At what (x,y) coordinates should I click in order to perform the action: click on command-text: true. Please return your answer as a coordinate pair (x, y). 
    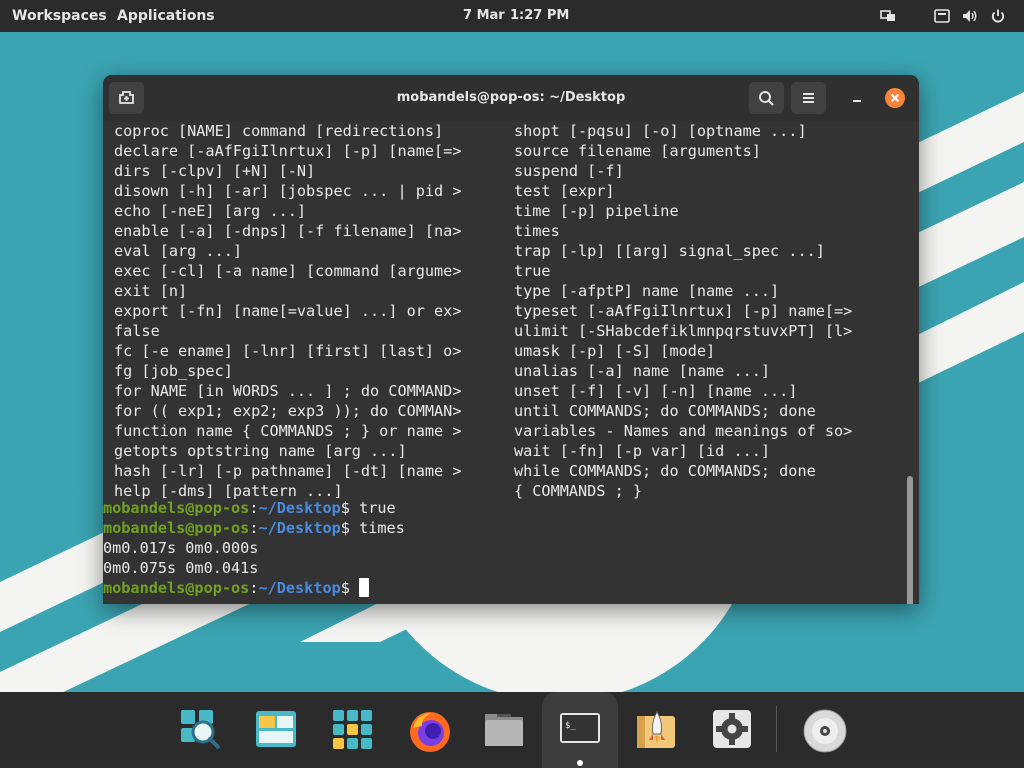
    Looking at the image, I should click on (377, 508).